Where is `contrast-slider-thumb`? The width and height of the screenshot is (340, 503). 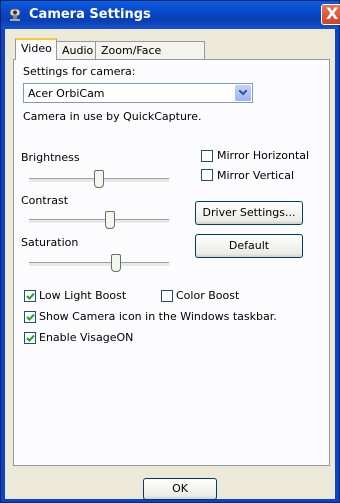
contrast-slider-thumb is located at coordinates (110, 220).